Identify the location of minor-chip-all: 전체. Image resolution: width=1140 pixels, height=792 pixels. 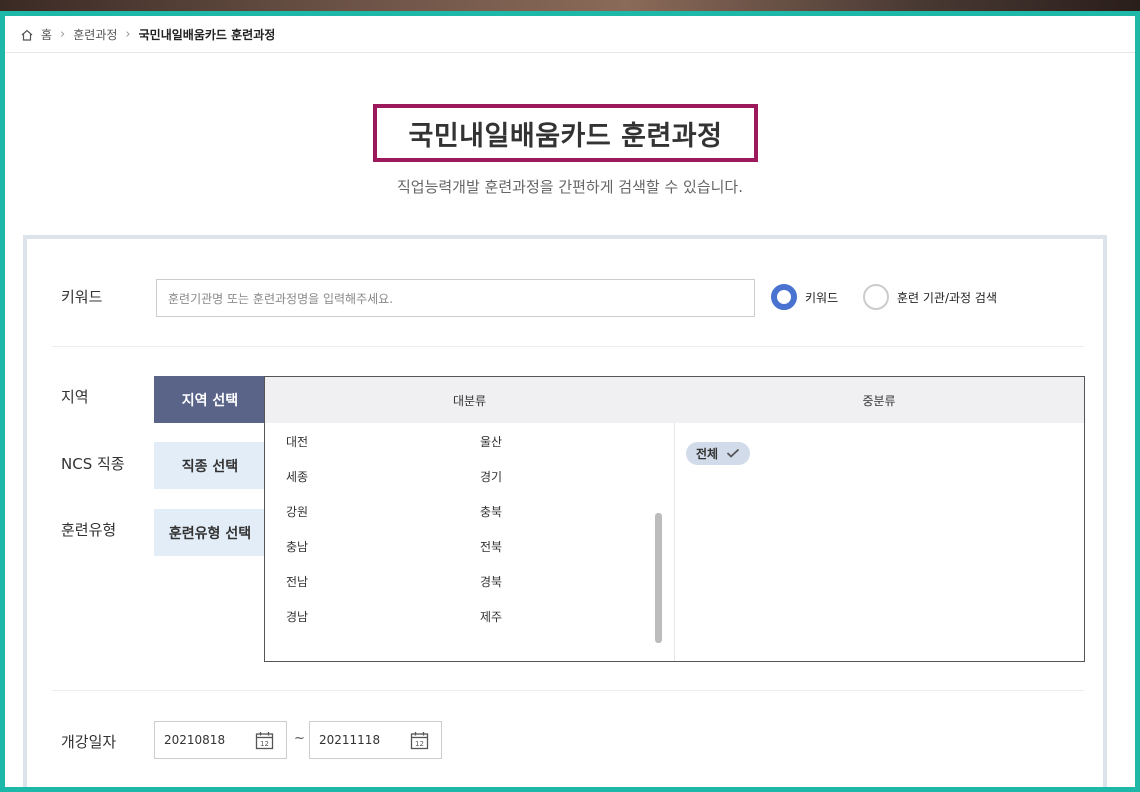
(718, 453).